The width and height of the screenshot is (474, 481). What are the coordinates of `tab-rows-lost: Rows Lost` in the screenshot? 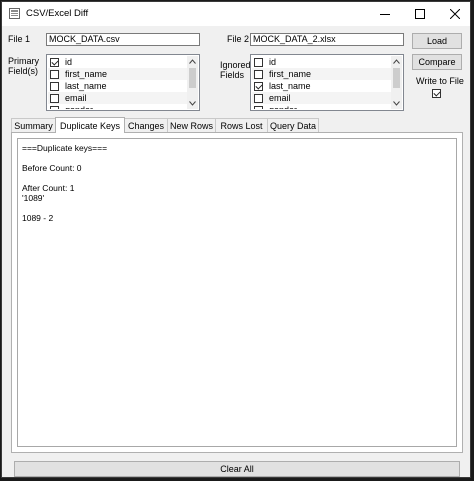 It's located at (241, 125).